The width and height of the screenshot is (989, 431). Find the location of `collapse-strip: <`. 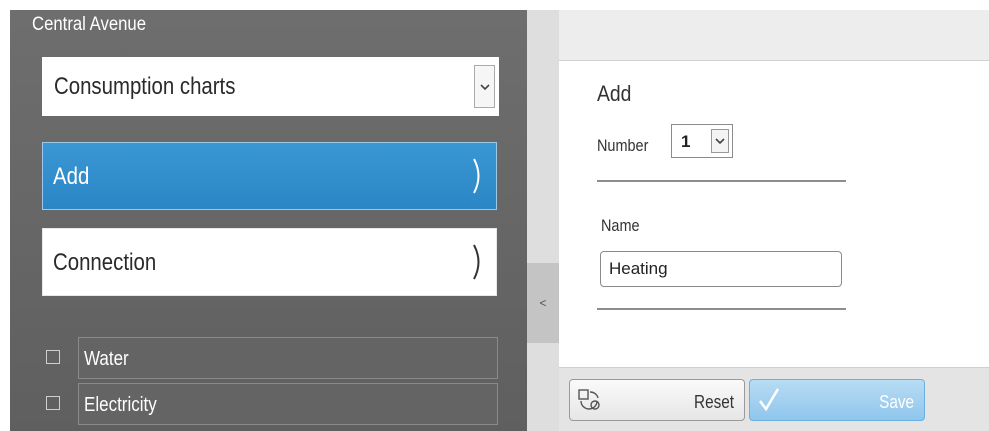

collapse-strip: < is located at coordinates (543, 220).